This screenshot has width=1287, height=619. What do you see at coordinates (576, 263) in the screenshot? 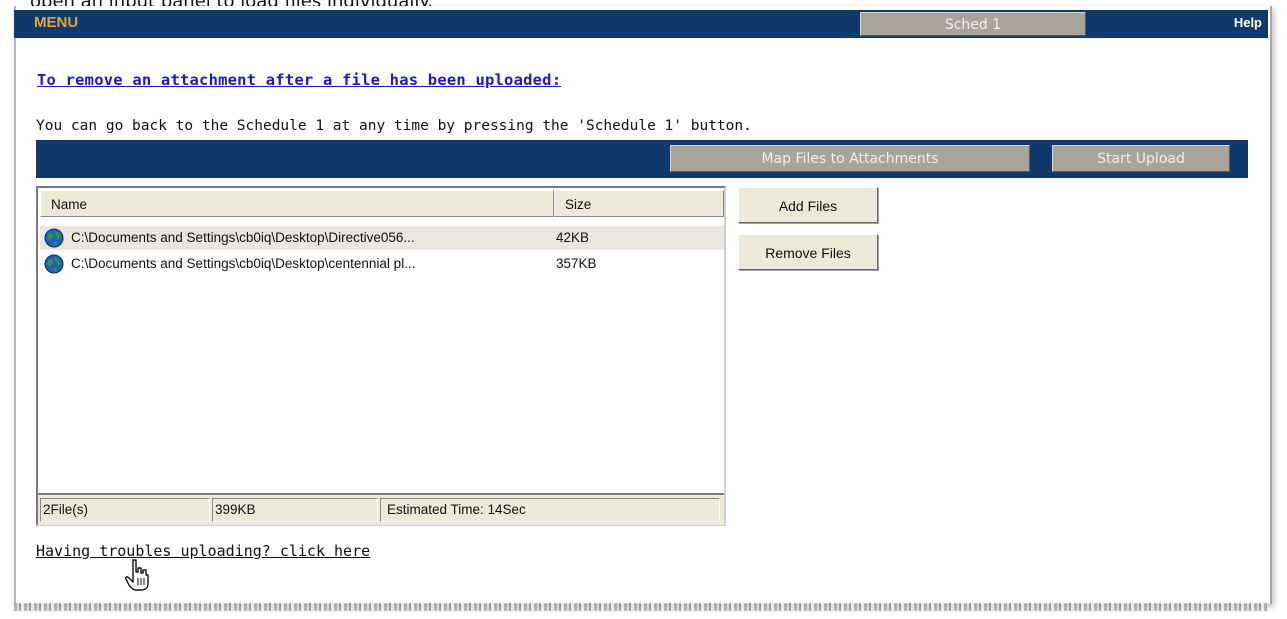
I see `file-size: 357KB` at bounding box center [576, 263].